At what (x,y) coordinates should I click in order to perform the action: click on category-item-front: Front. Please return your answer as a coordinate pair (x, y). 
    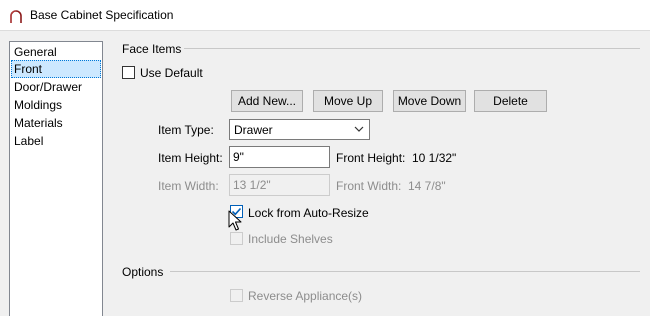
    Looking at the image, I should click on (56, 69).